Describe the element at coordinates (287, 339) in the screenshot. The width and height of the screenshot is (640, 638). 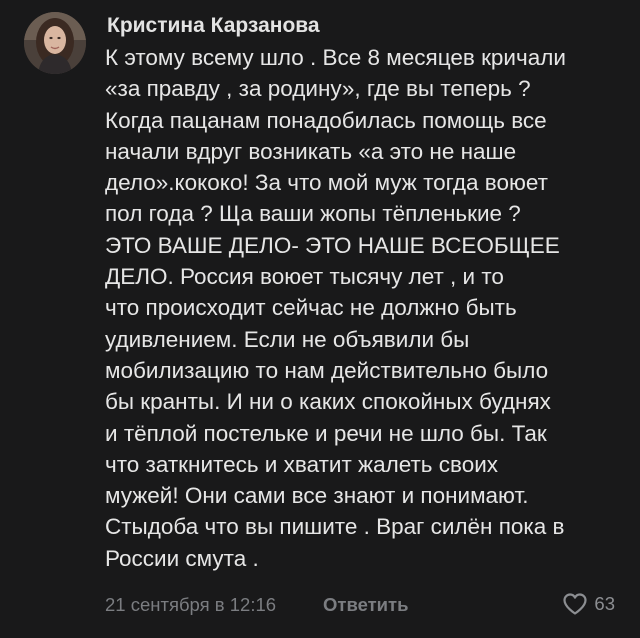
I see `comment-text-line: удивлением. Если не объявили бы` at that location.